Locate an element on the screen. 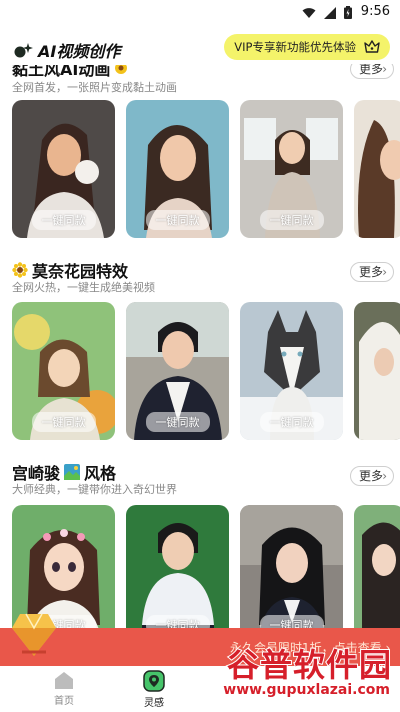 The image size is (400, 712). watermark: 谷普软件园 www.gupuxlazai.com is located at coordinates (308, 674).